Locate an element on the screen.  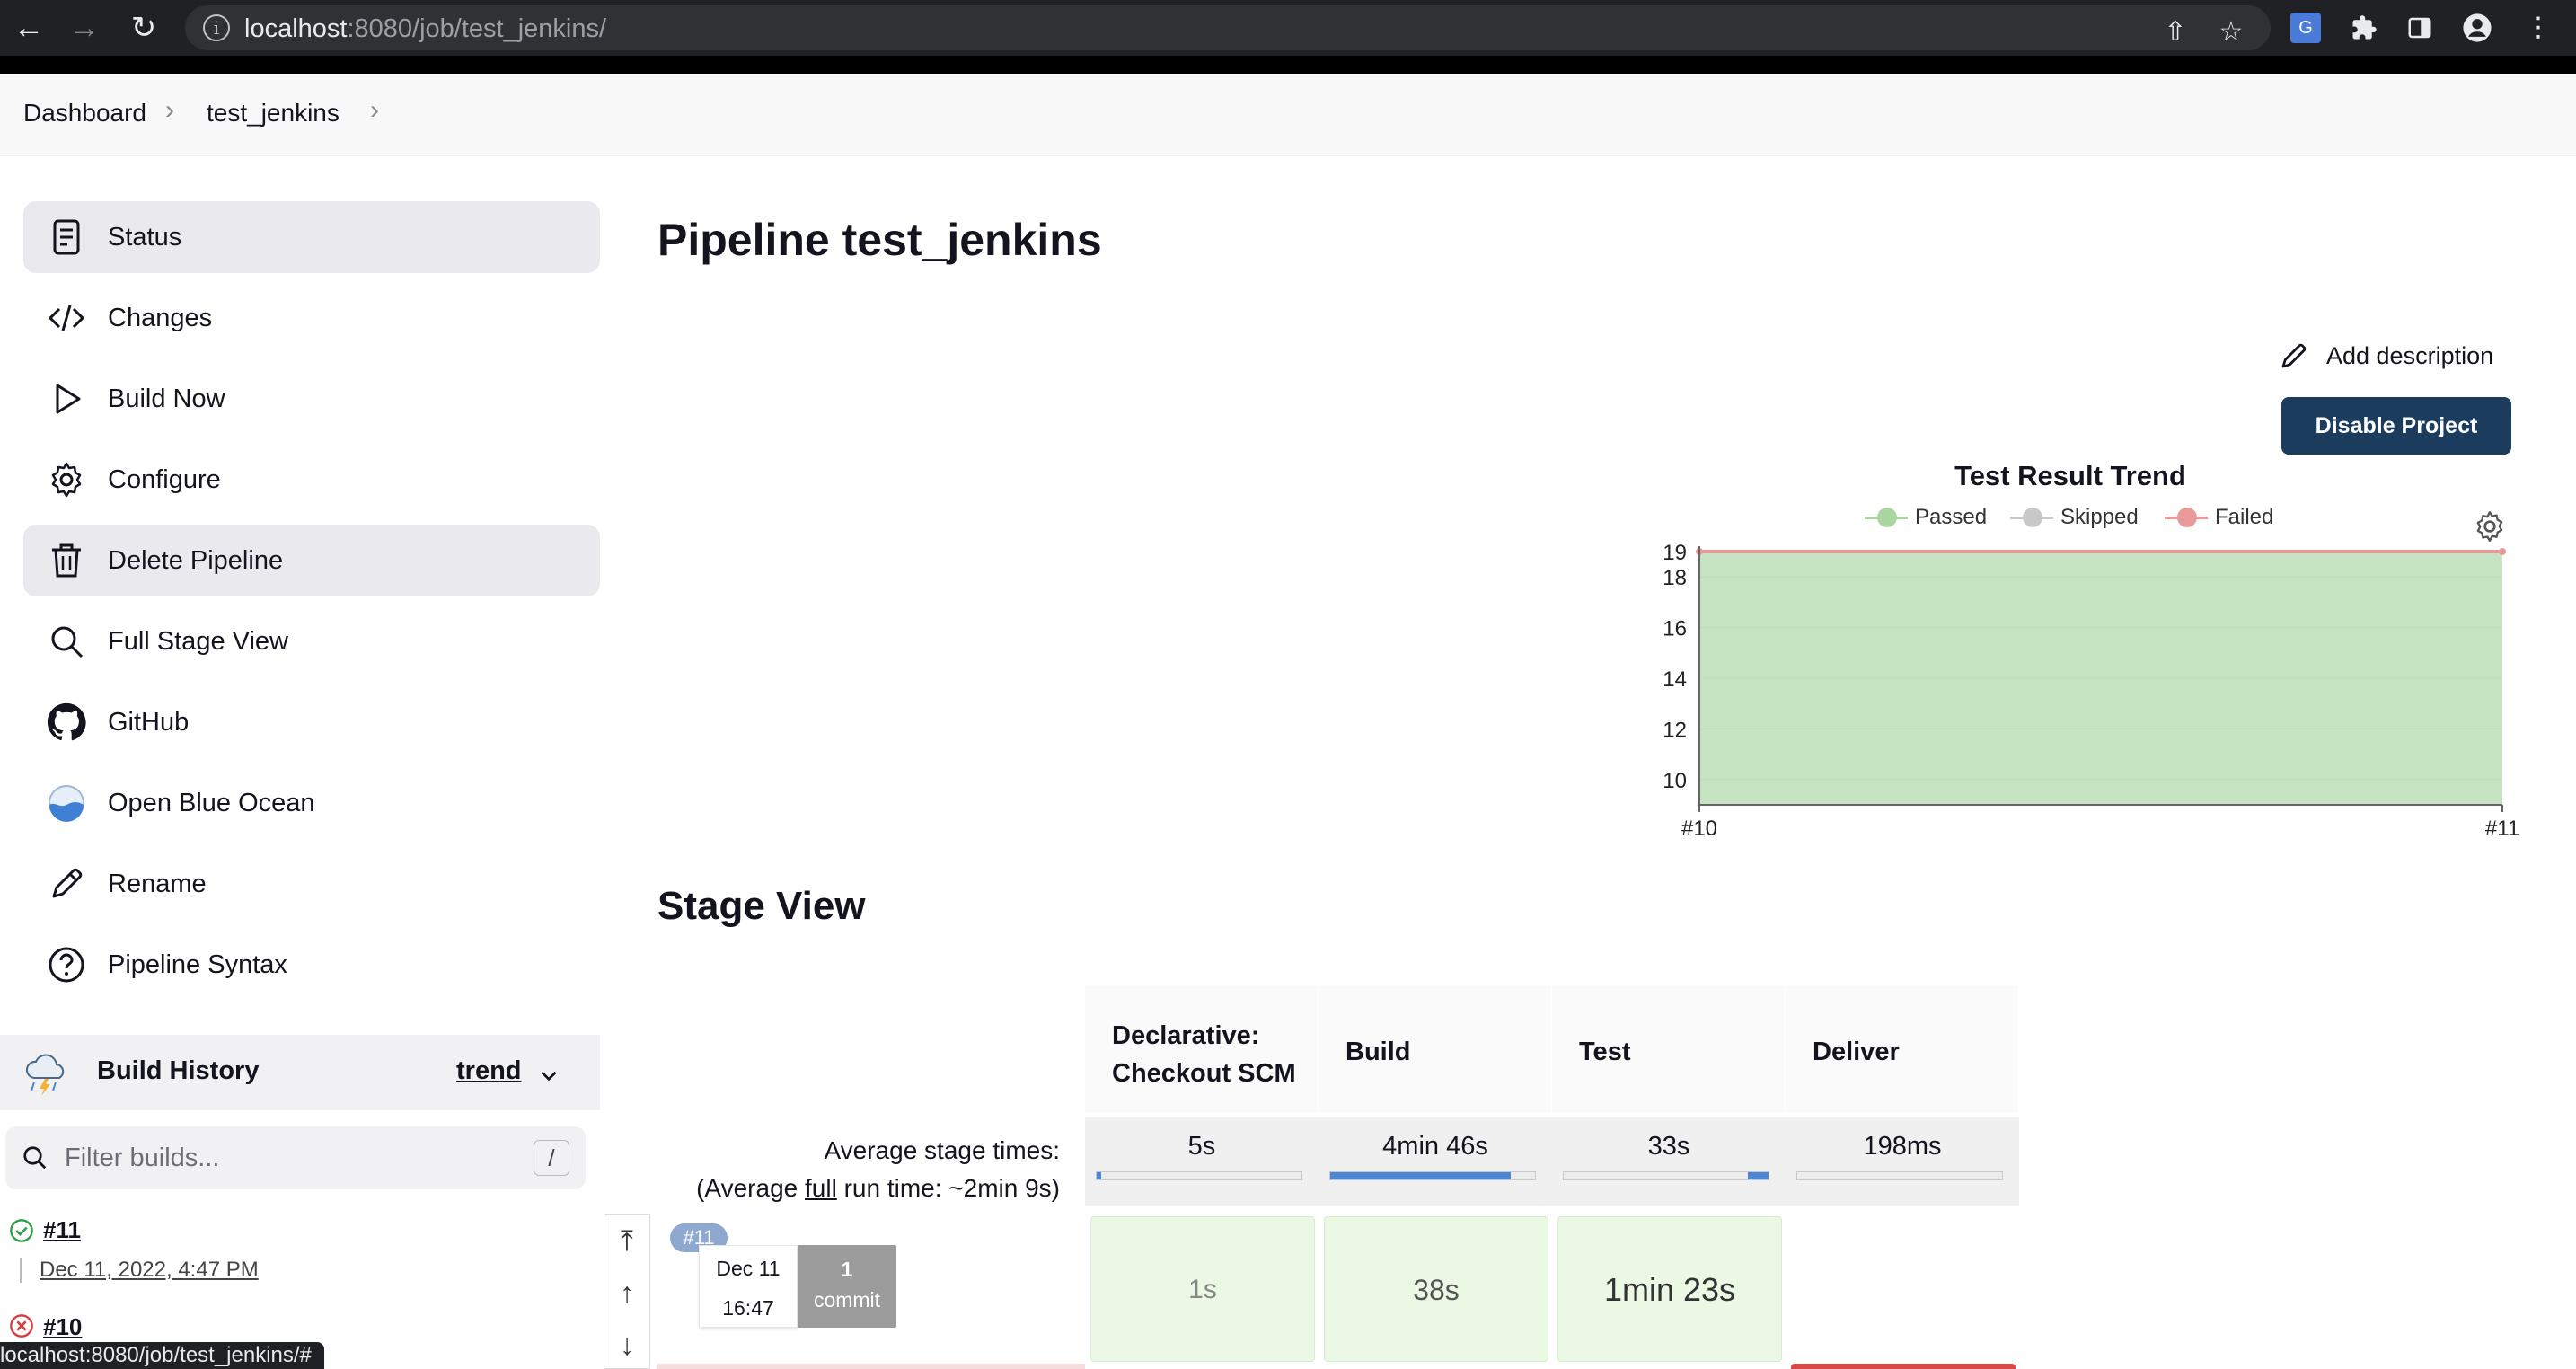
breadcrumb-job: test_jenkins is located at coordinates (273, 114).